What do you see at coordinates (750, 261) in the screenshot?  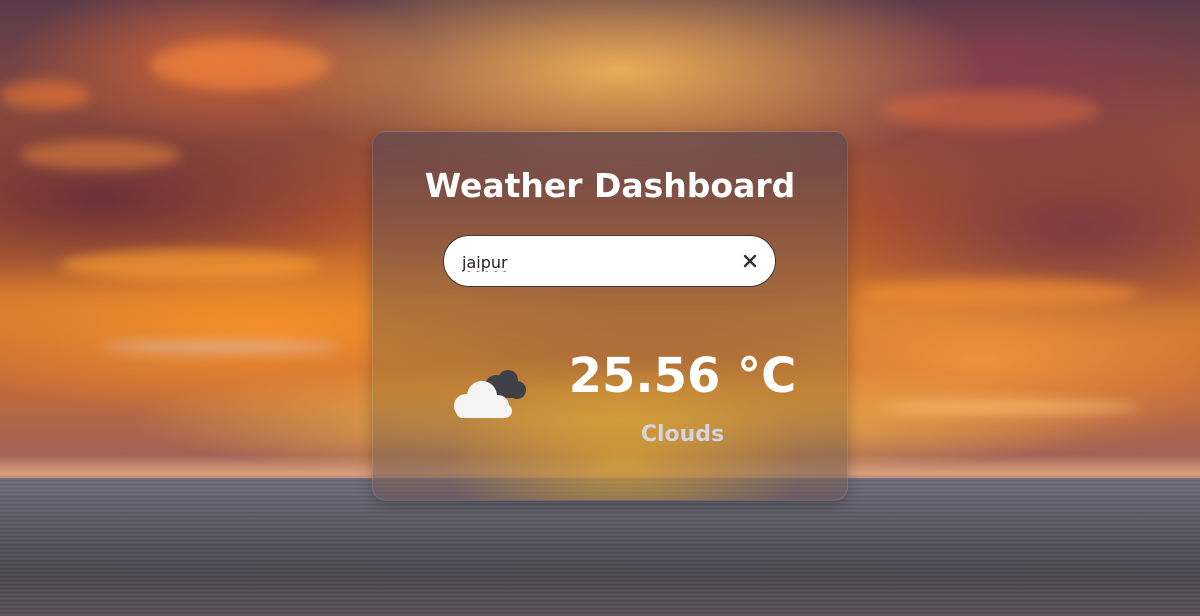 I see `close-icon` at bounding box center [750, 261].